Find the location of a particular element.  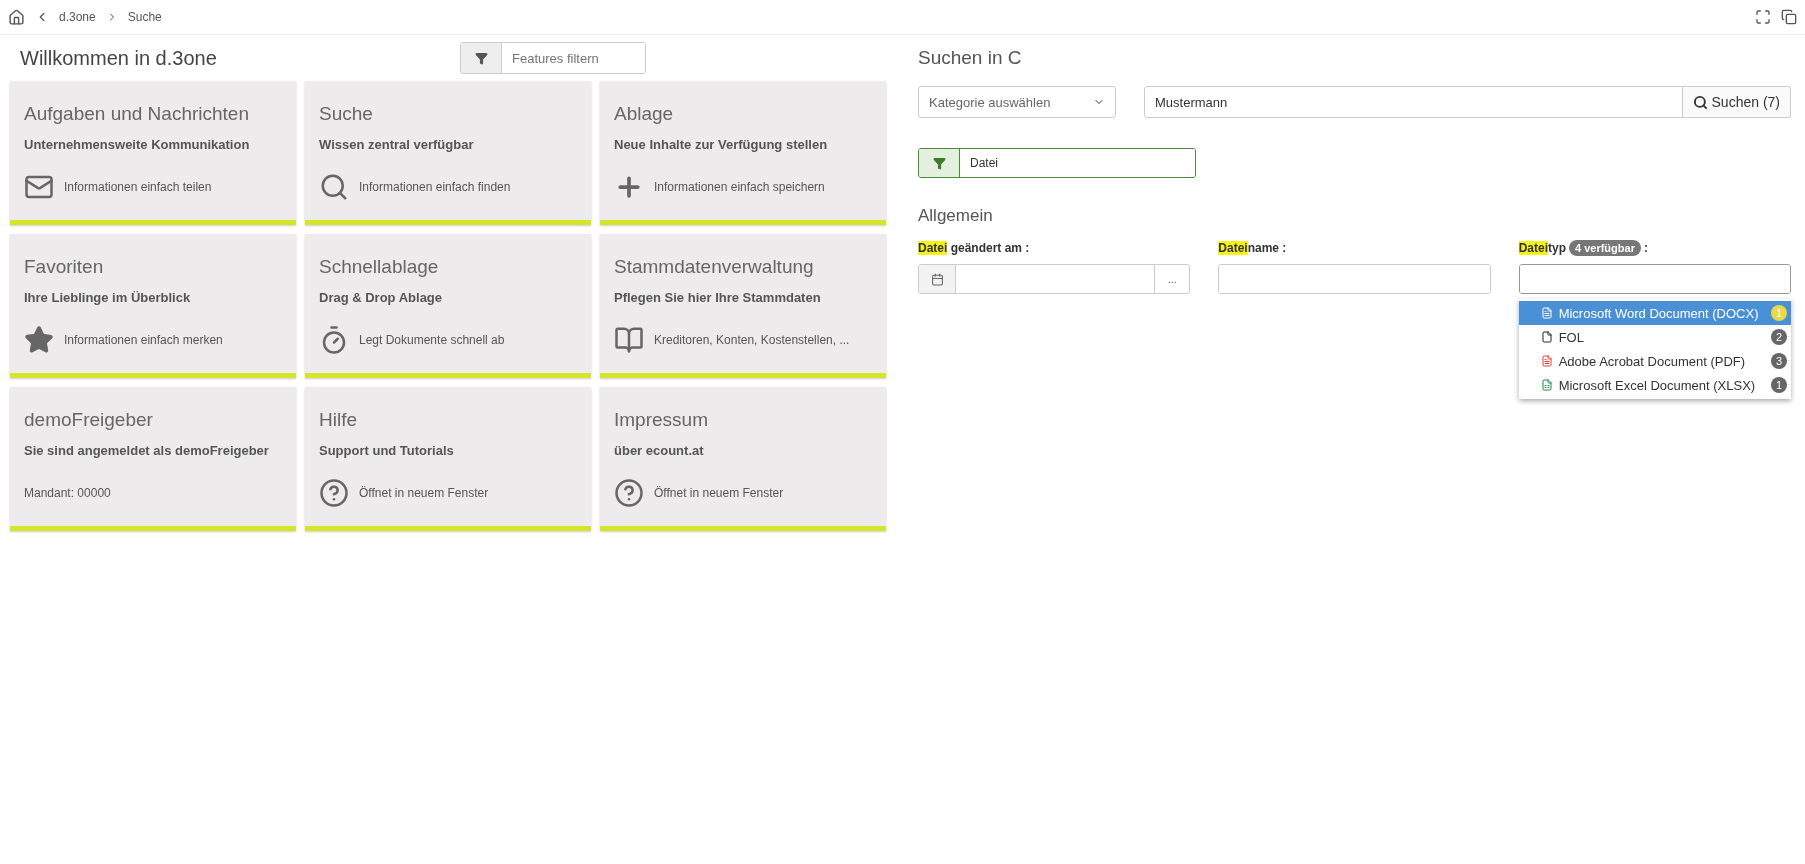

category-dropdown: Kategorie auswählen is located at coordinates (1017, 102).